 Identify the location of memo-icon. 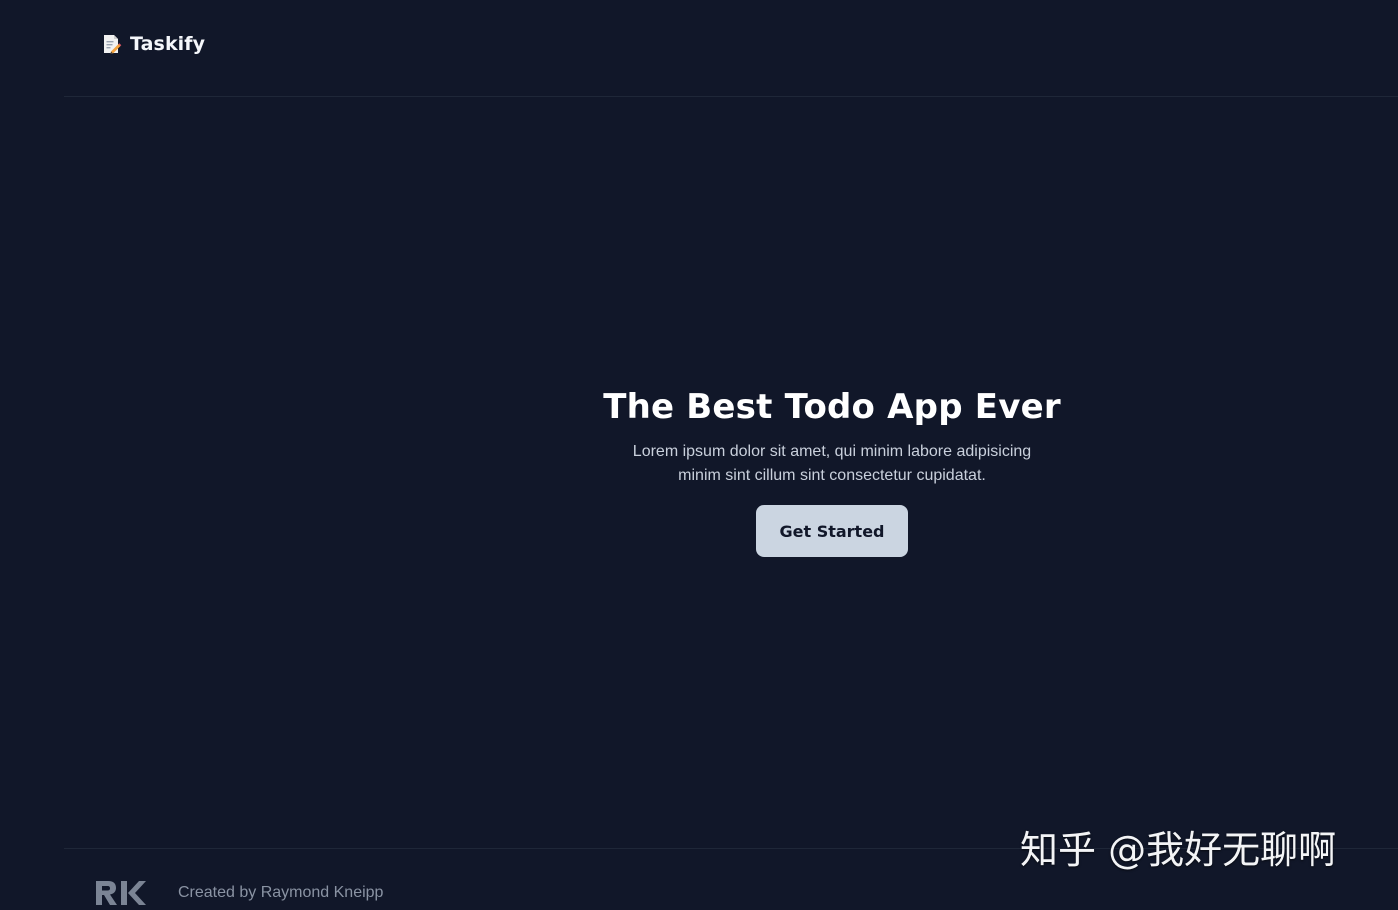
(113, 44).